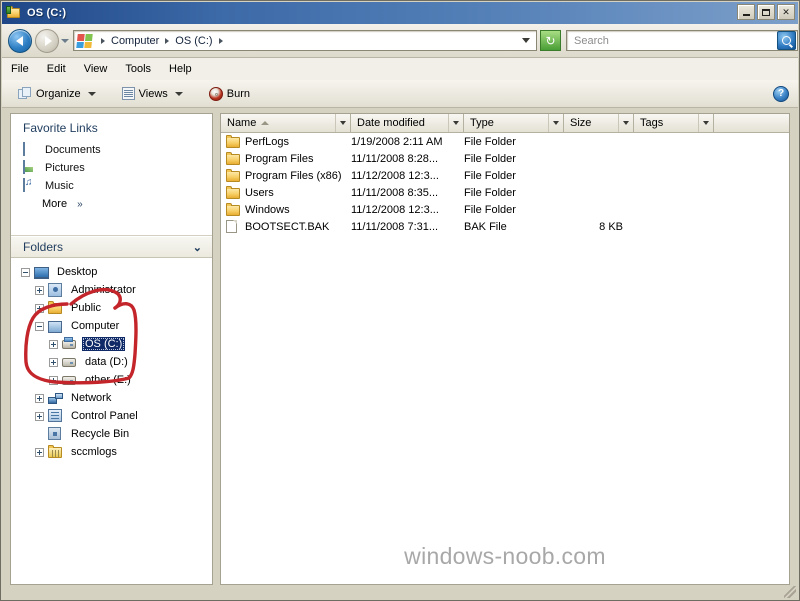  What do you see at coordinates (111, 416) in the screenshot?
I see `tree-item-control-panel: Control Panel` at bounding box center [111, 416].